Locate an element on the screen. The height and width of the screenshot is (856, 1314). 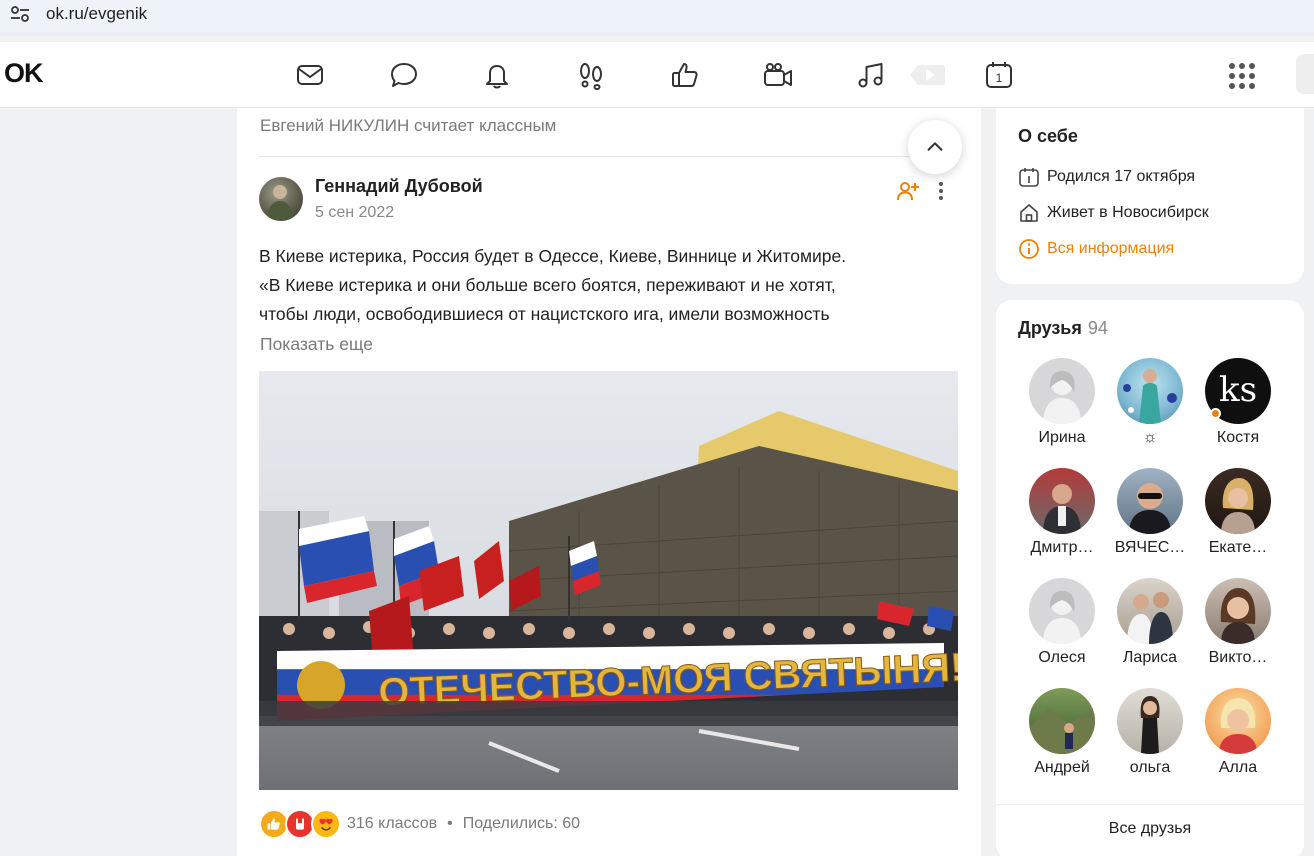
calendar-day: 1 is located at coordinates (999, 78).